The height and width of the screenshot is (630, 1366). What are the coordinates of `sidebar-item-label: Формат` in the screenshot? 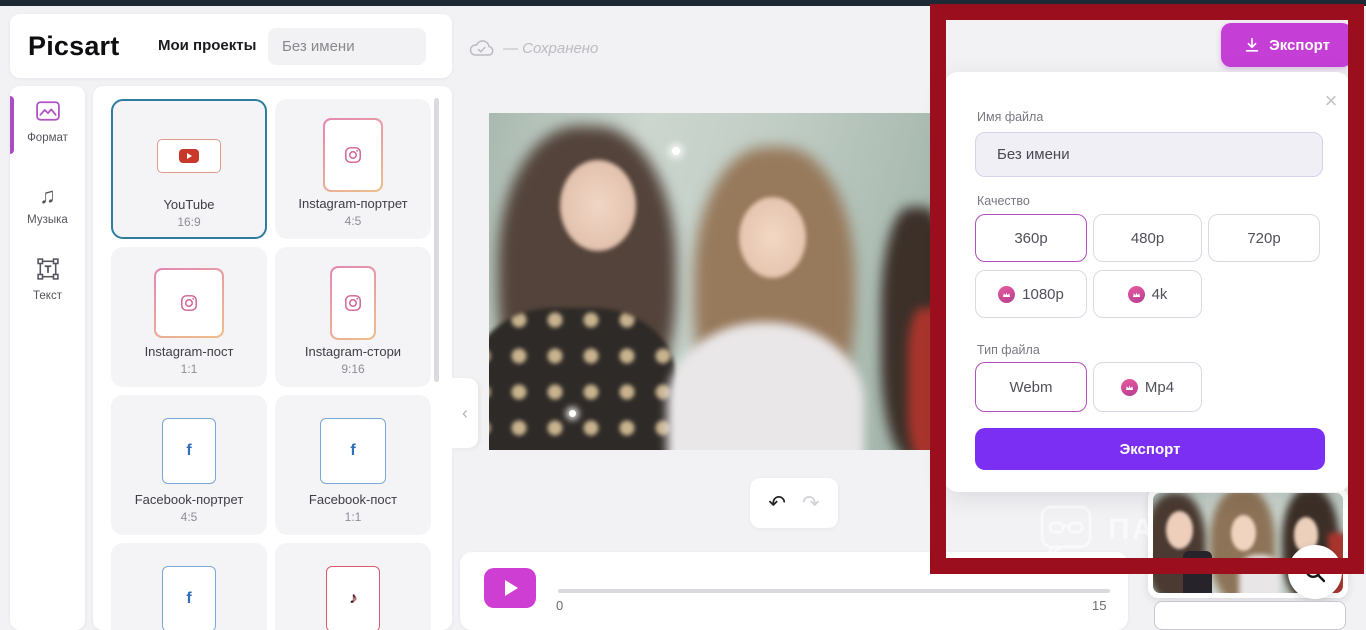 It's located at (47, 138).